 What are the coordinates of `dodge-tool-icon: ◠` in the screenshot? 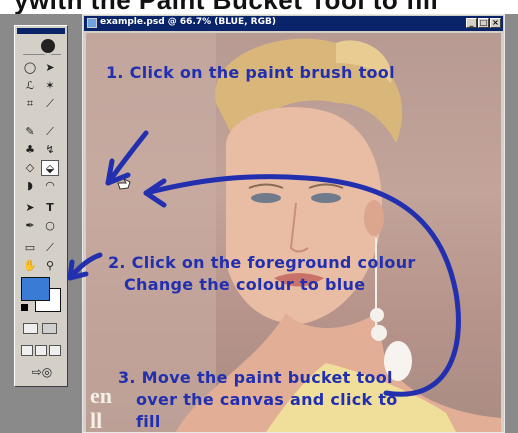 It's located at (50, 186).